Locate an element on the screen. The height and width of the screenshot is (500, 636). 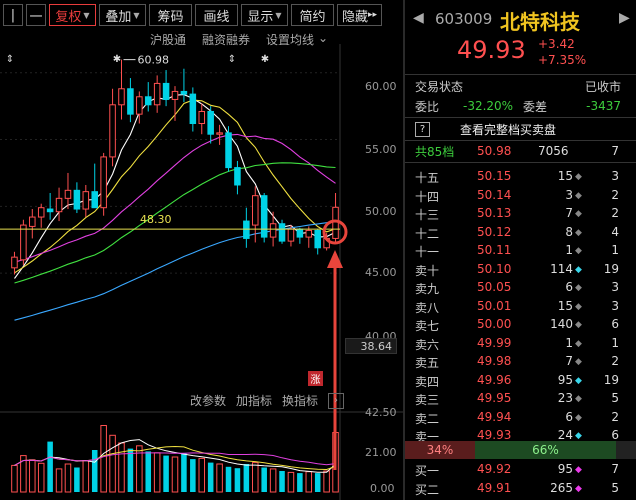
ask-price: 50.12 is located at coordinates (494, 231).